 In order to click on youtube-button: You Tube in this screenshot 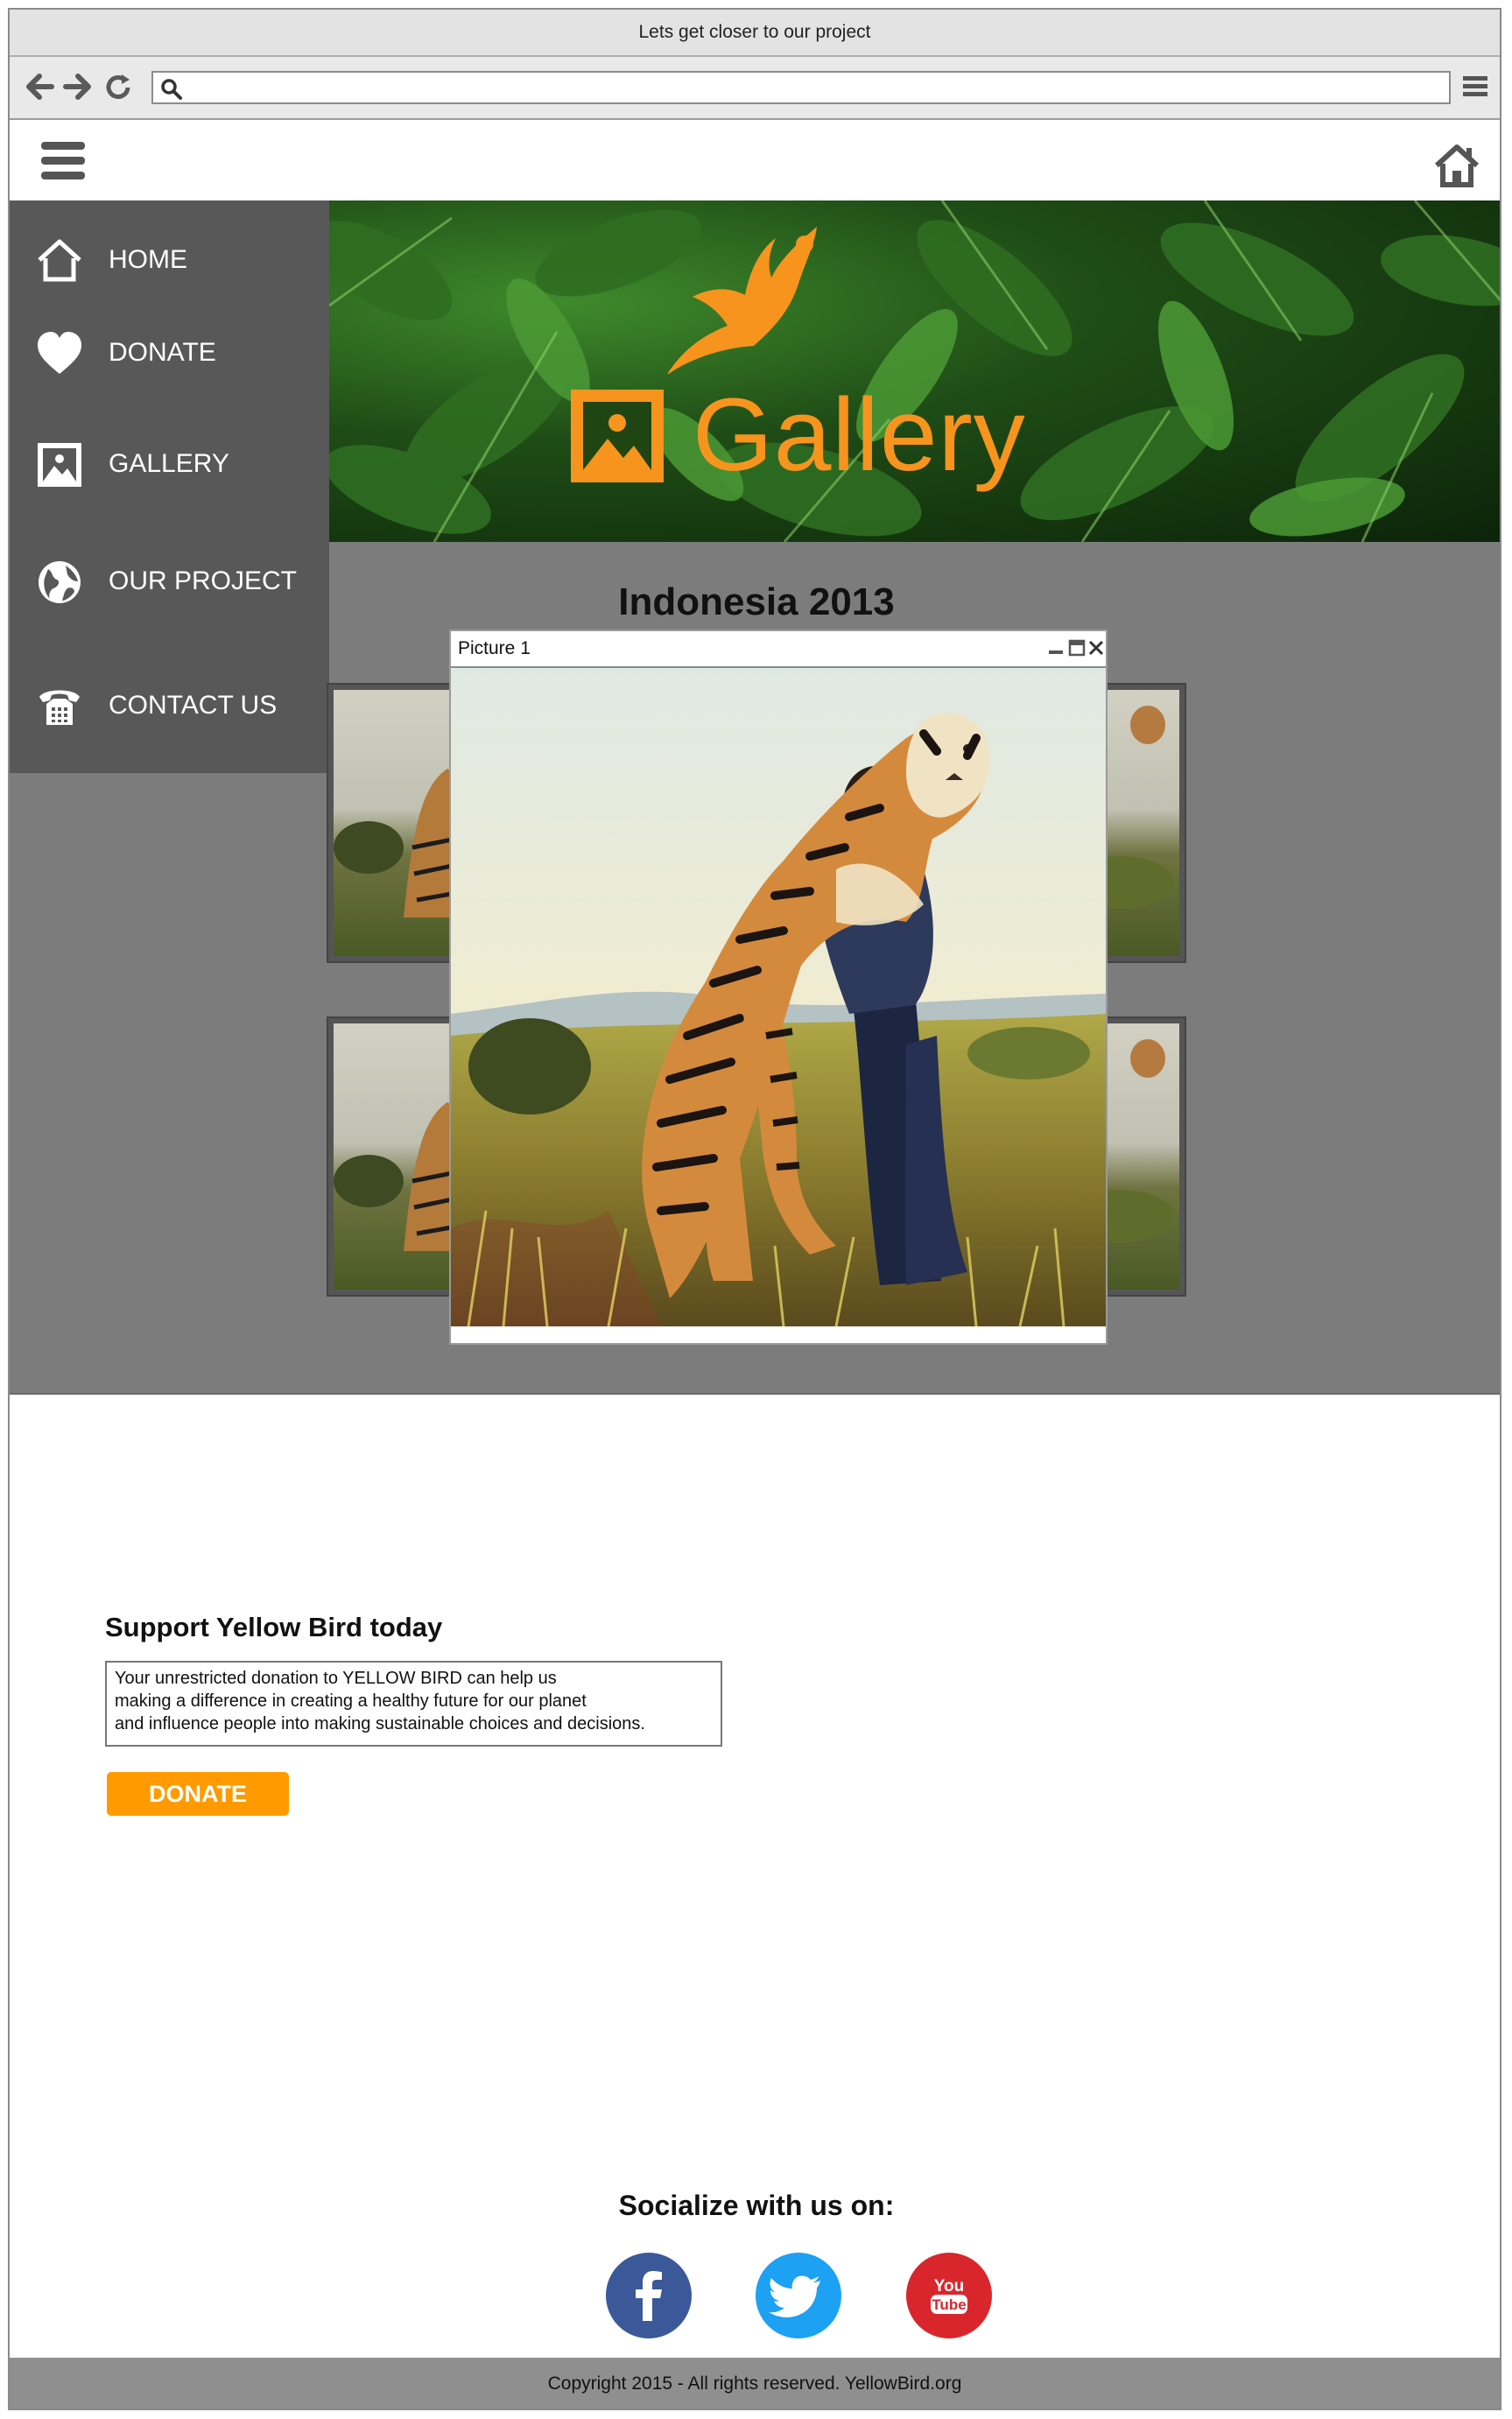, I will do `click(949, 2295)`.